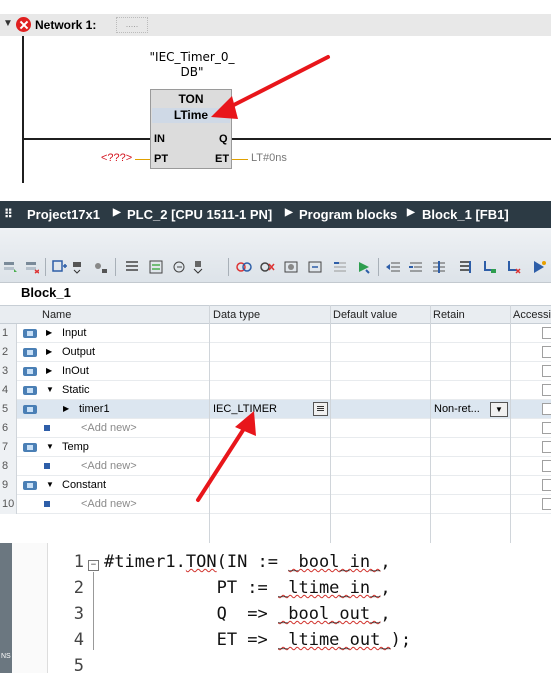 Image resolution: width=551 pixels, height=673 pixels. I want to click on fold-guide, so click(93, 611).